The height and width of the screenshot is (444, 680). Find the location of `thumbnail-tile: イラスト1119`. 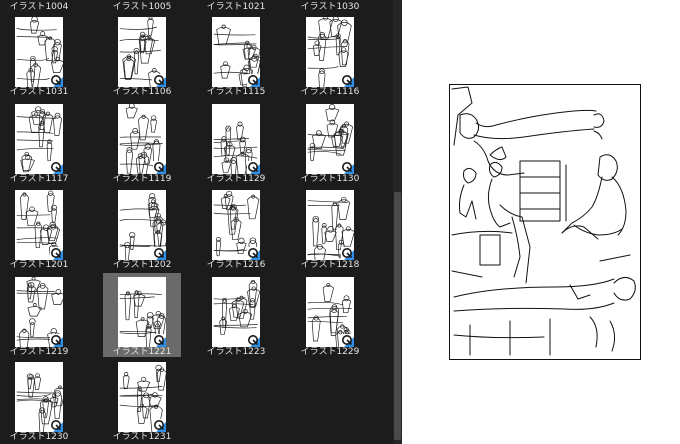

thumbnail-tile: イラスト1119 is located at coordinates (142, 145).